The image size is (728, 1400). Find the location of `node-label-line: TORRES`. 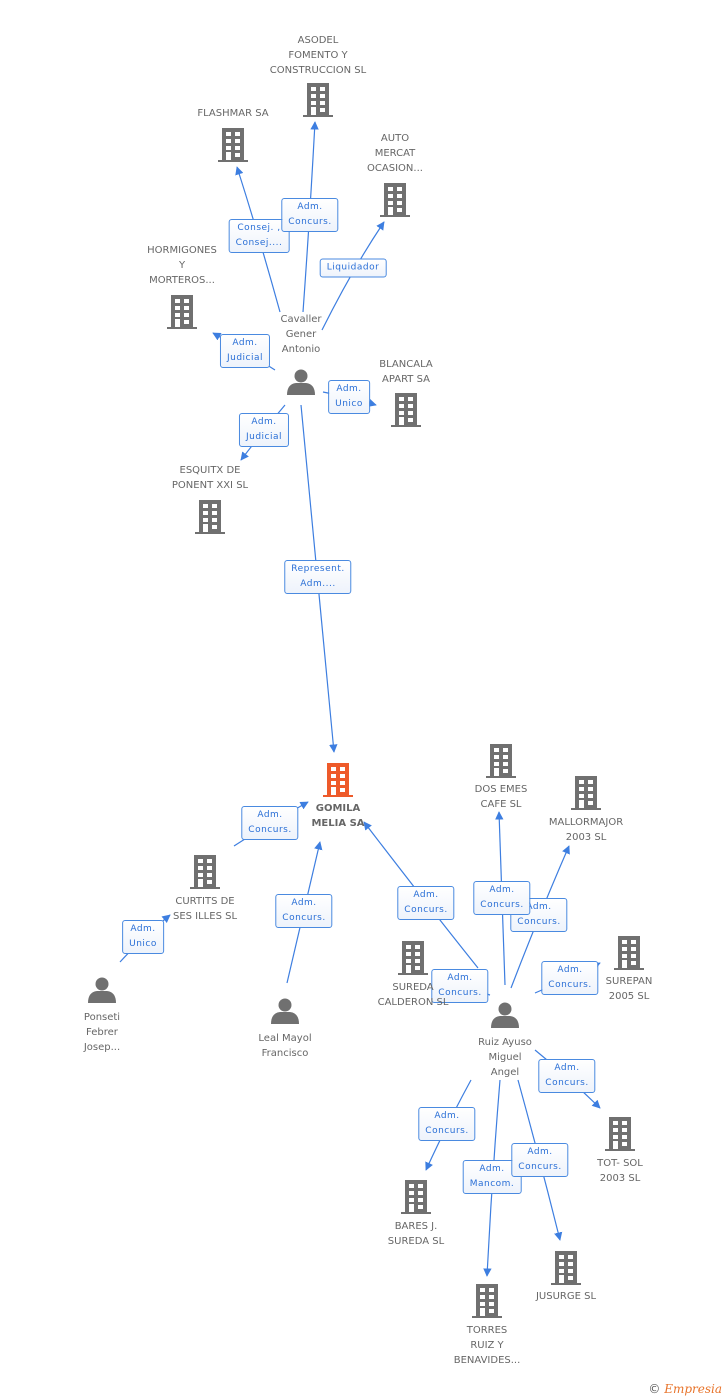

node-label-line: TORRES is located at coordinates (487, 1330).